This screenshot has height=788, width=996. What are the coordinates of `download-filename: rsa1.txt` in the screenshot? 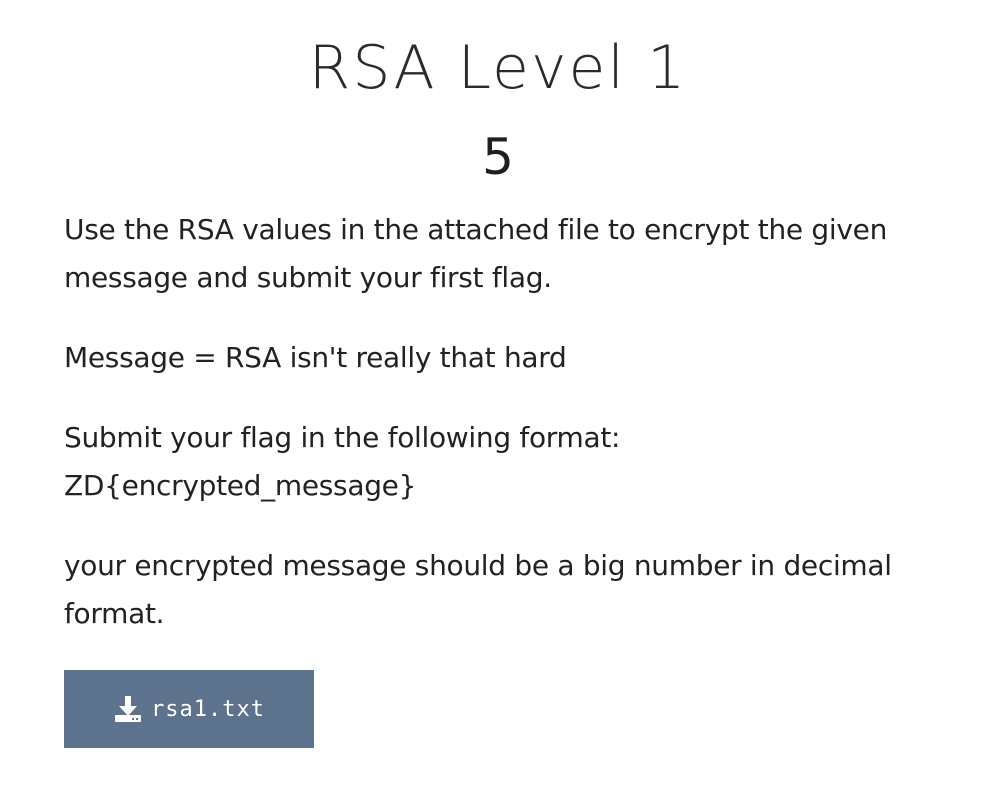 It's located at (208, 709).